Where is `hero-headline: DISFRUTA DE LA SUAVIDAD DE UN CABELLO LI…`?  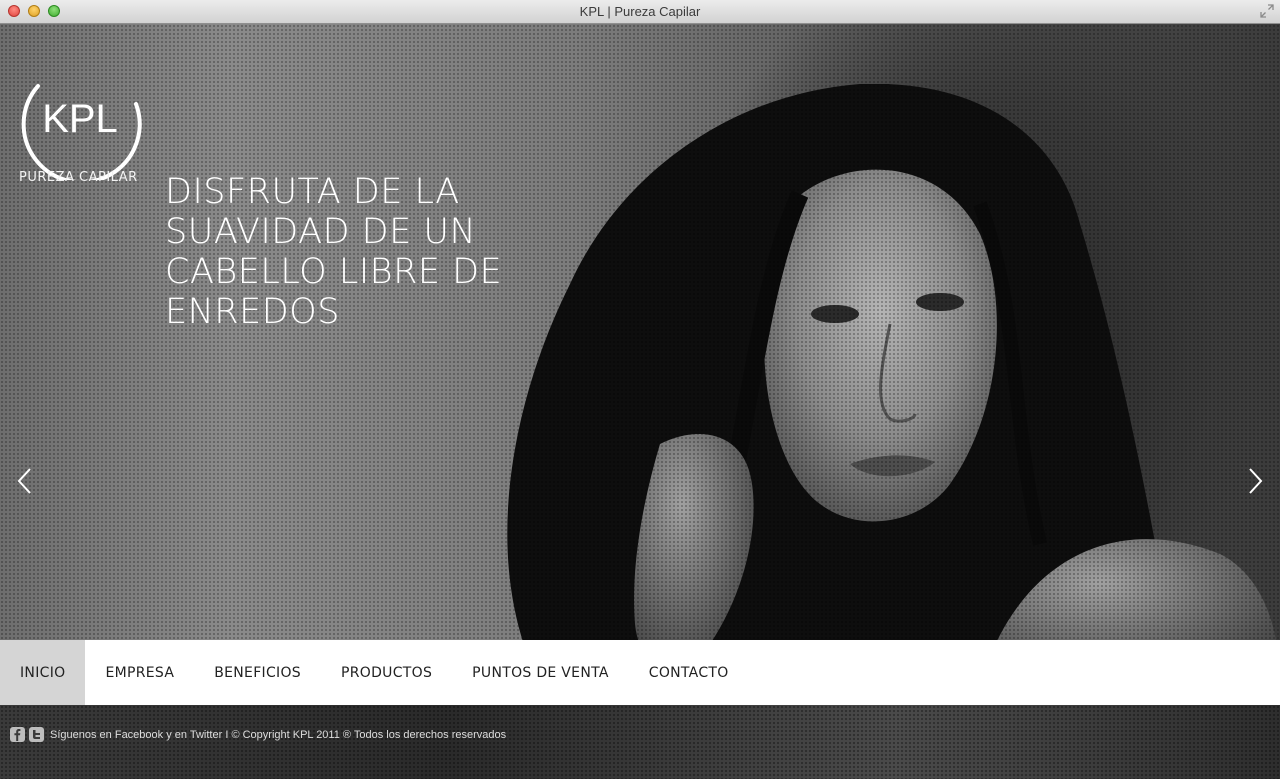
hero-headline: DISFRUTA DE LA SUAVIDAD DE UN CABELLO LI… is located at coordinates (365, 252).